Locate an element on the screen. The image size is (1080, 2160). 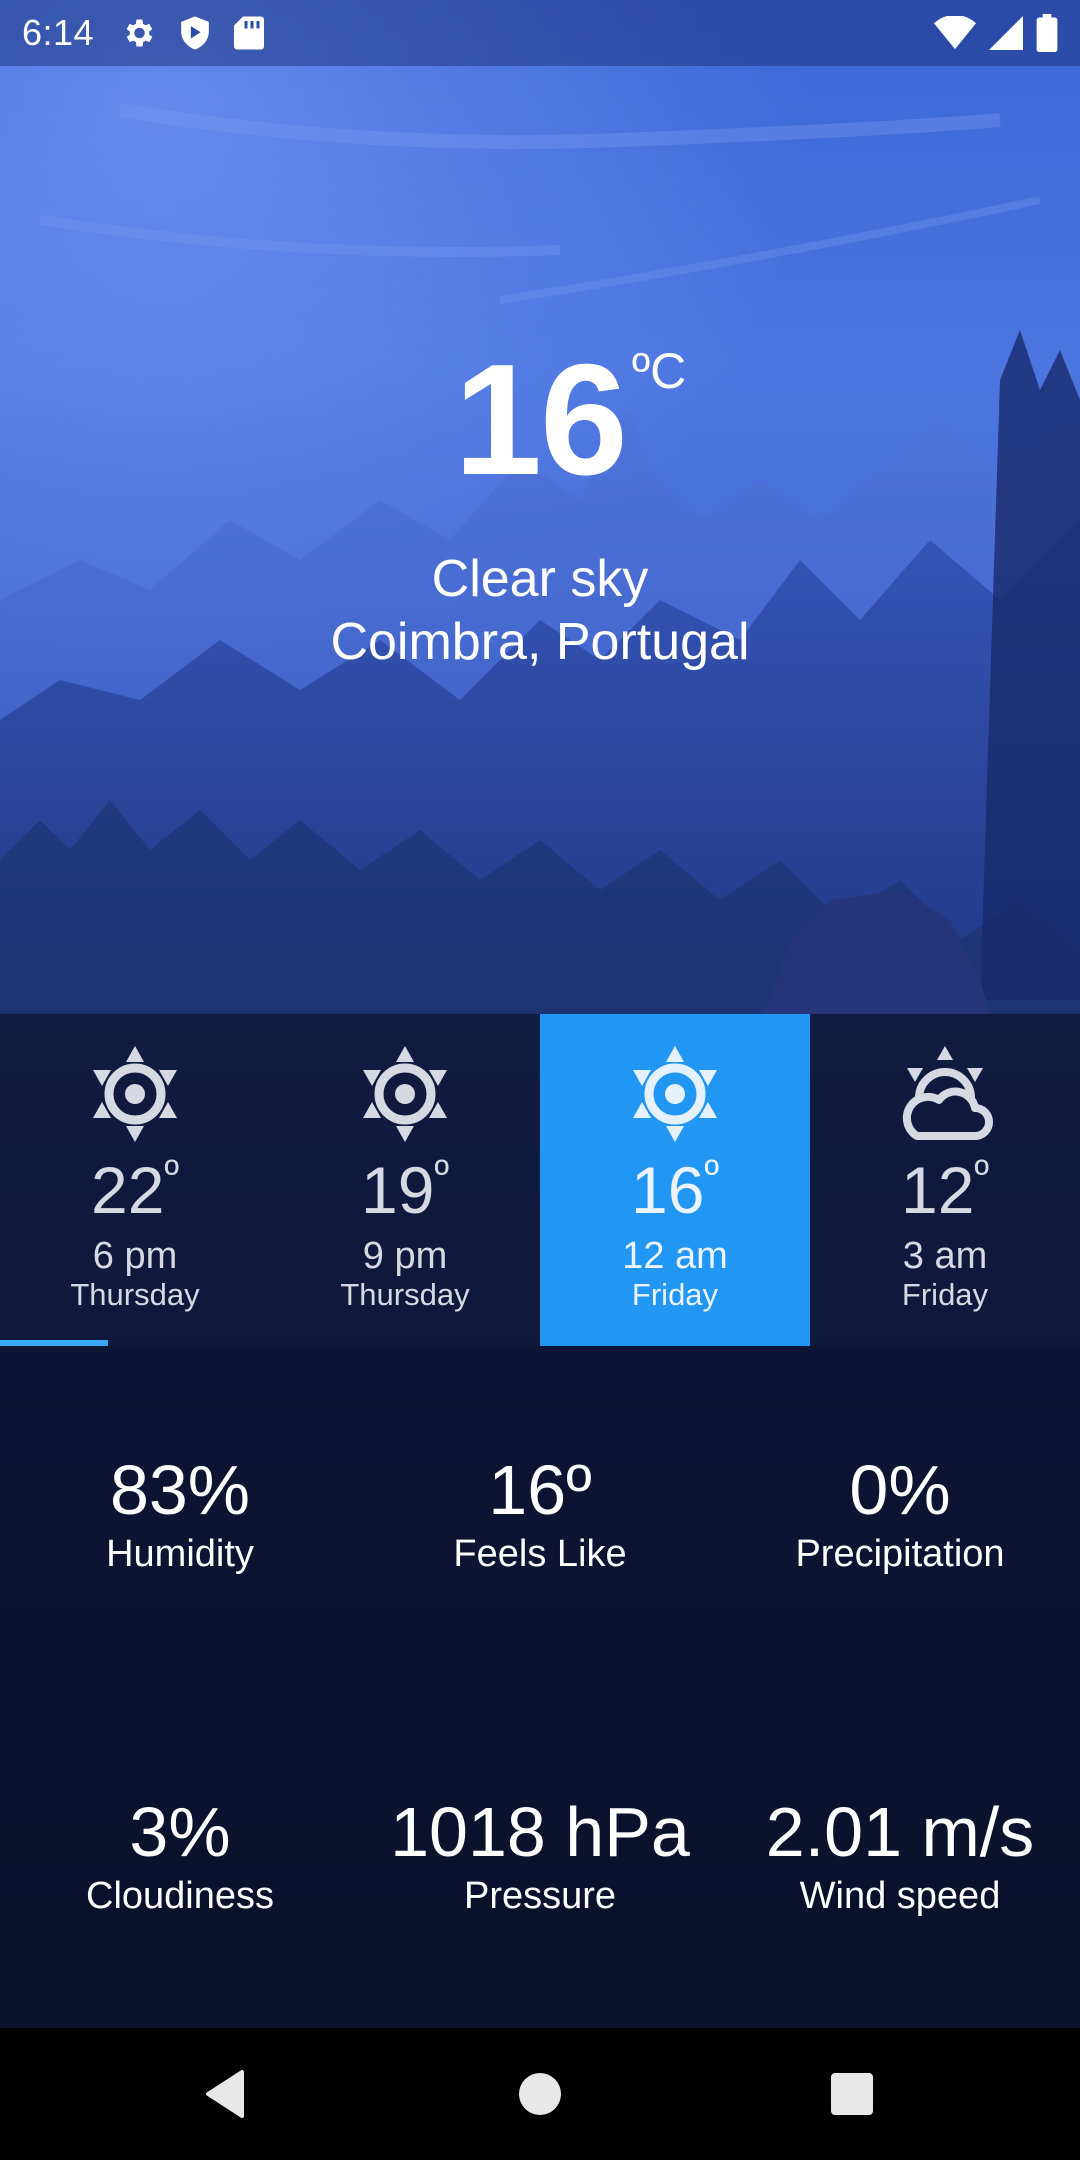
wifi-icon is located at coordinates (955, 33).